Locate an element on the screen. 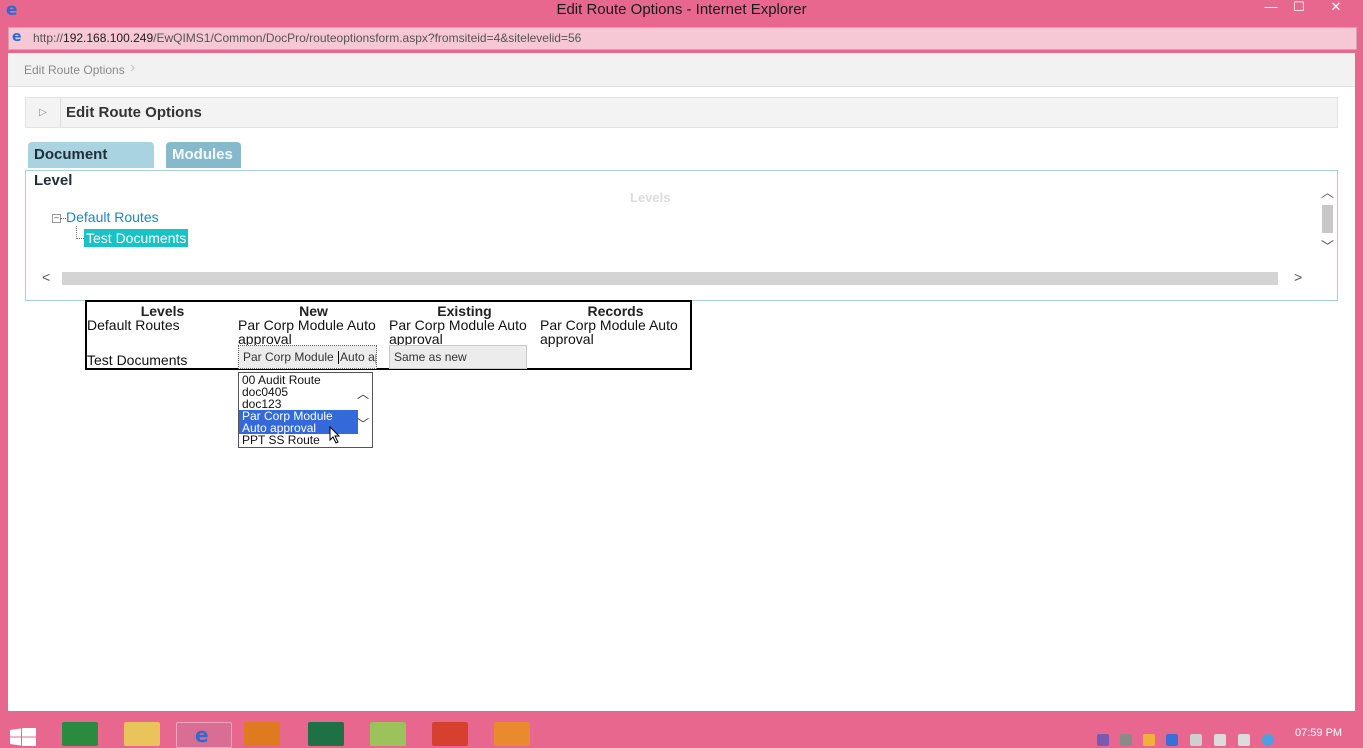 The width and height of the screenshot is (1363, 748). minimize-button: — is located at coordinates (1271, 10).